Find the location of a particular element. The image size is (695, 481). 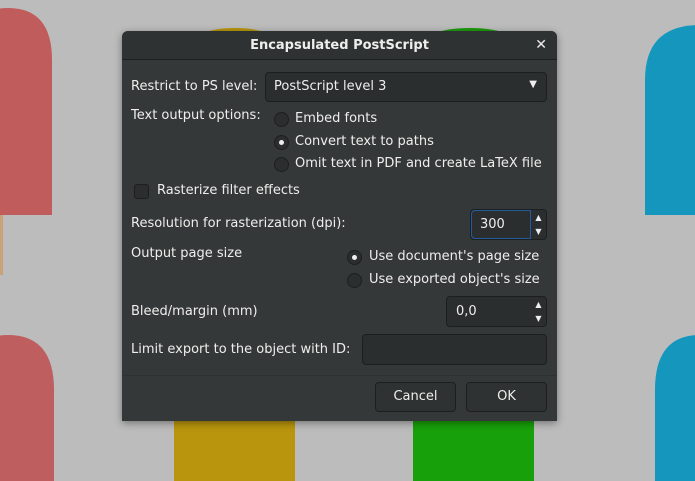

dialog-titlebar: Encapsulated PostScript ✕ is located at coordinates (339, 45).